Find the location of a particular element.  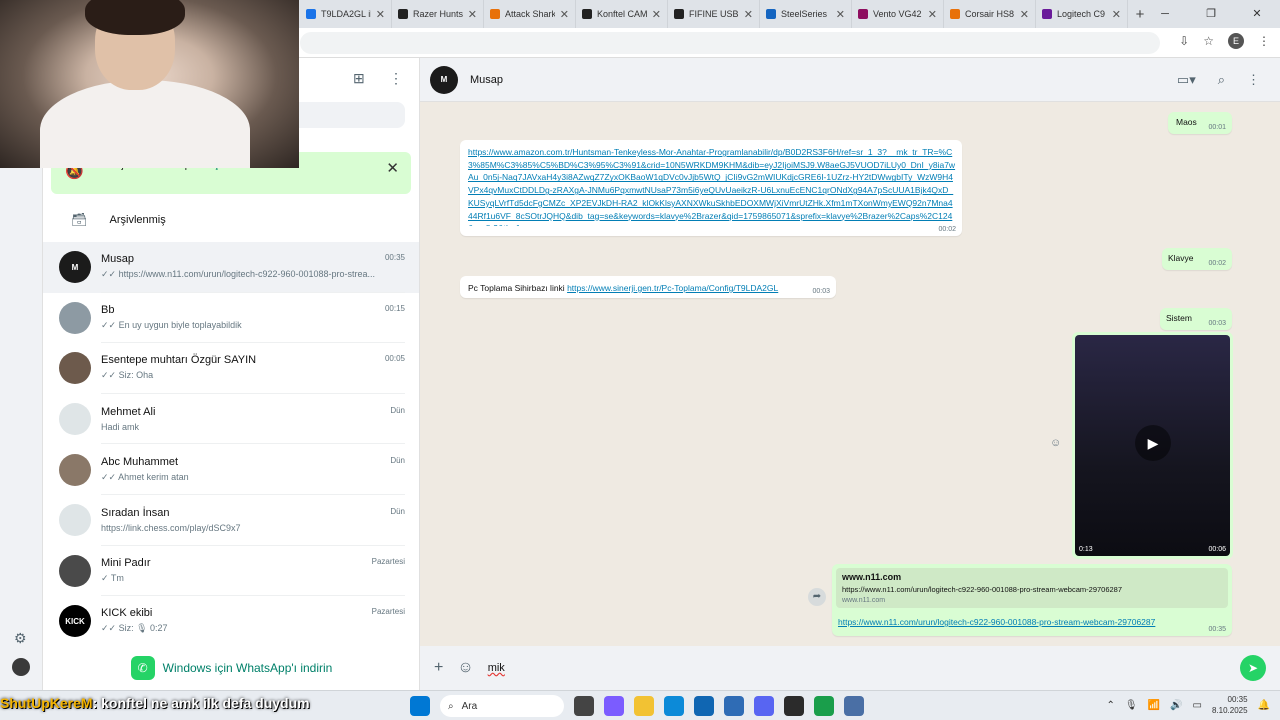

chat-time: 00:35 is located at coordinates (394, 258).